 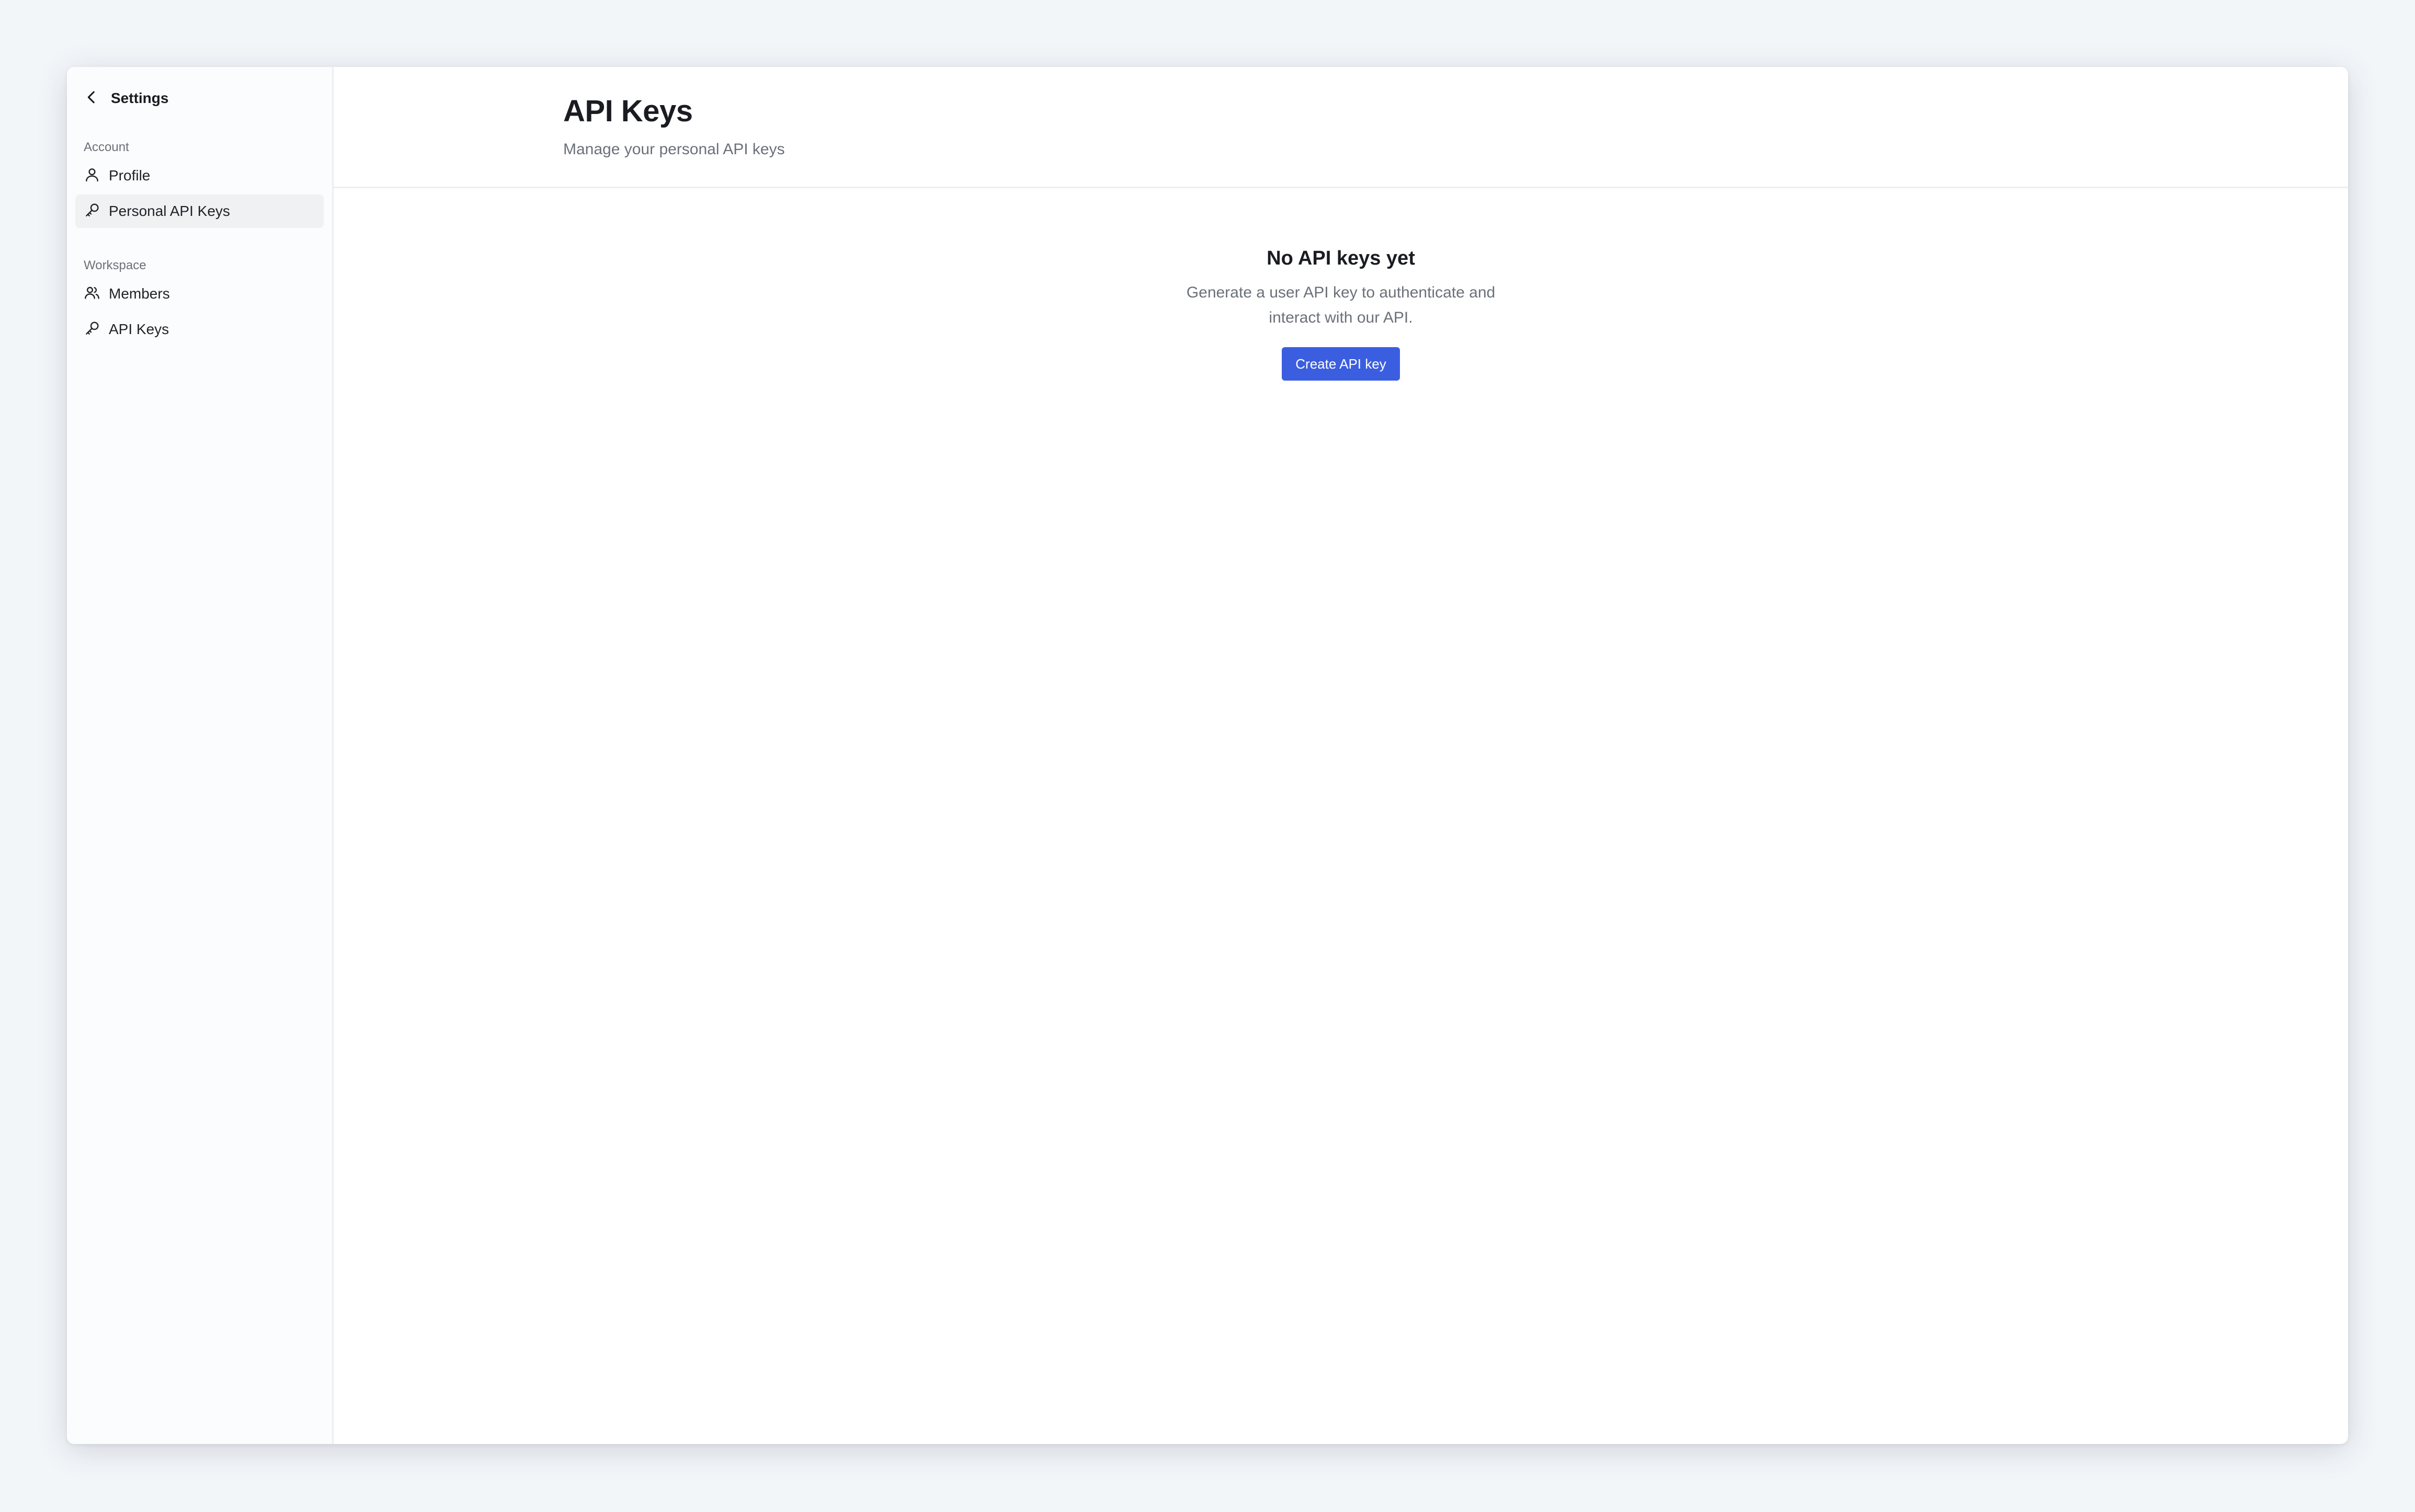 What do you see at coordinates (107, 147) in the screenshot?
I see `section-label-account: Account` at bounding box center [107, 147].